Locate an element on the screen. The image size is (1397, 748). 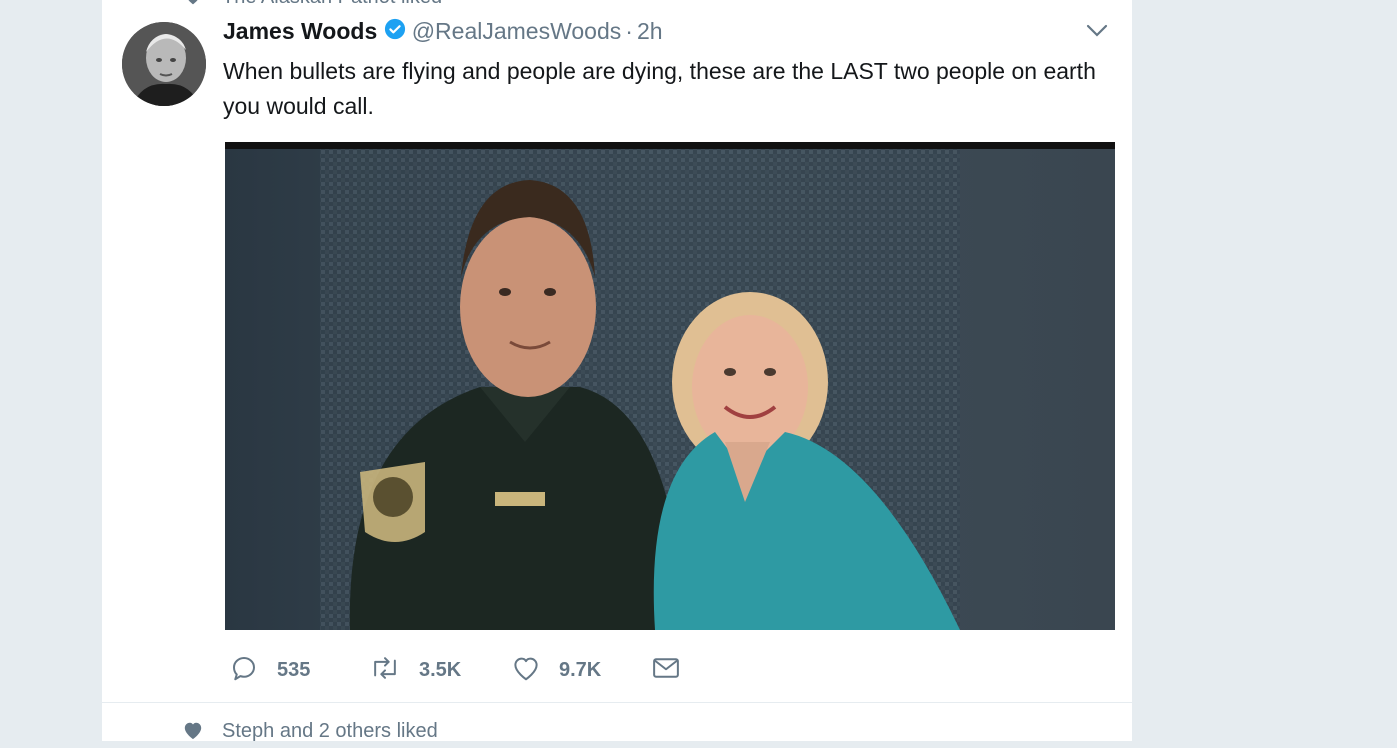
message-icon is located at coordinates (666, 670).